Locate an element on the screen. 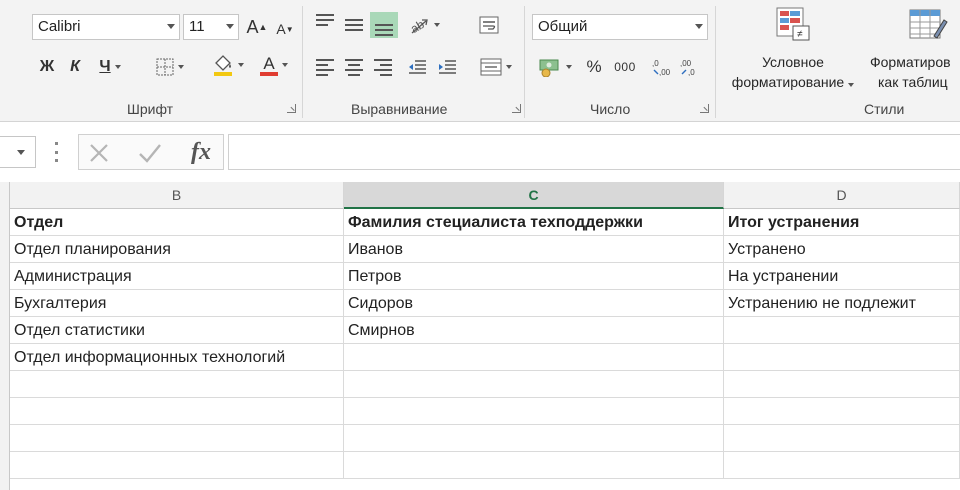 This screenshot has height=490, width=960. borders-button is located at coordinates (170, 67).